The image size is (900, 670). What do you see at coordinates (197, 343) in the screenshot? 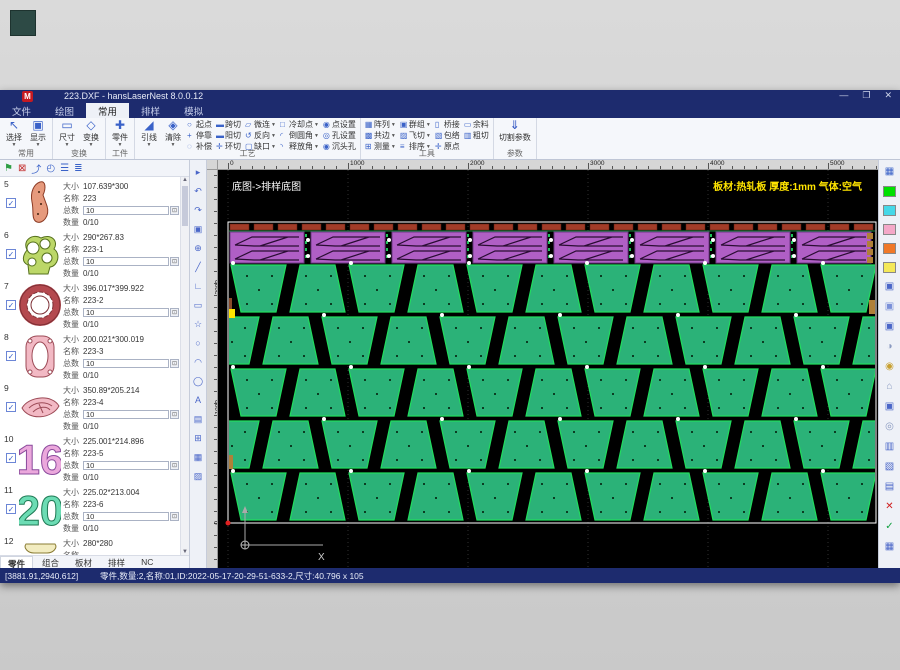
I see `circle-tool-icon: ○` at bounding box center [197, 343].